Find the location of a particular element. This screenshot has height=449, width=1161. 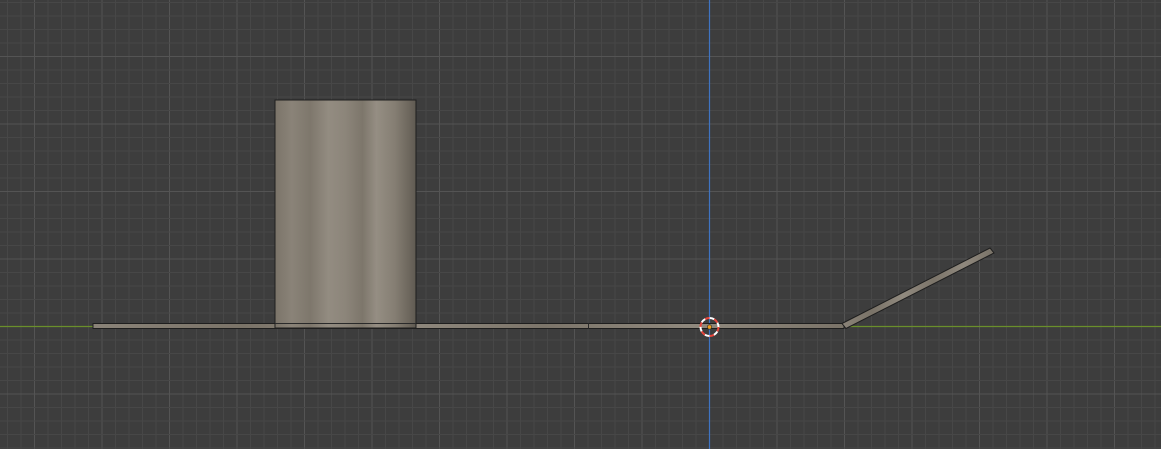

ground-plane is located at coordinates (468, 326).